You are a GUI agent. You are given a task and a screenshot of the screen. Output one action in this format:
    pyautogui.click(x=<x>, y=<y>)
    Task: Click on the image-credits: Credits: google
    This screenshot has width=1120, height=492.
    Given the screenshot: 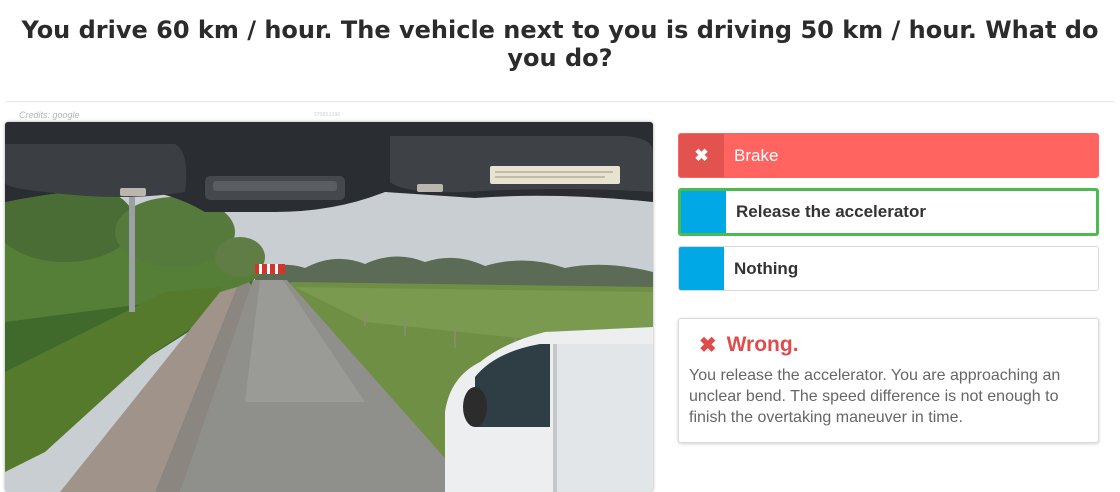 What is the action you would take?
    pyautogui.click(x=49, y=115)
    